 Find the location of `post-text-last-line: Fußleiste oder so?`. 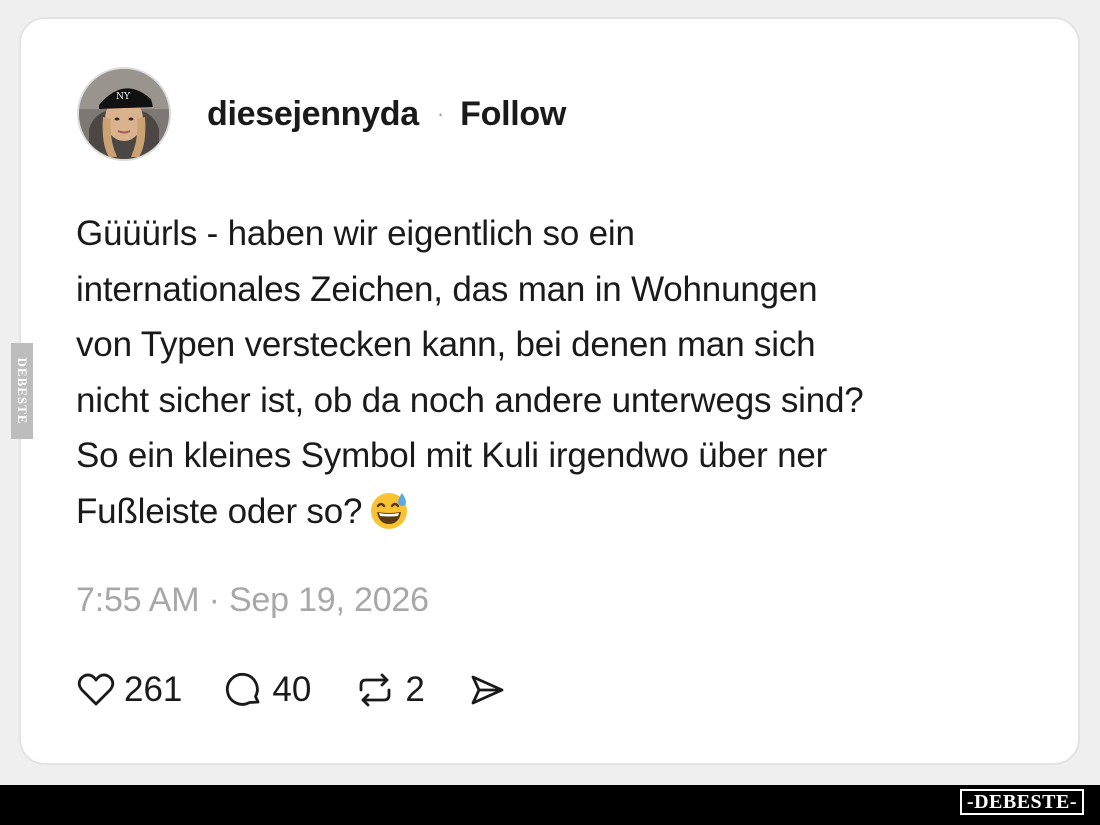

post-text-last-line: Fußleiste oder so? is located at coordinates (556, 512).